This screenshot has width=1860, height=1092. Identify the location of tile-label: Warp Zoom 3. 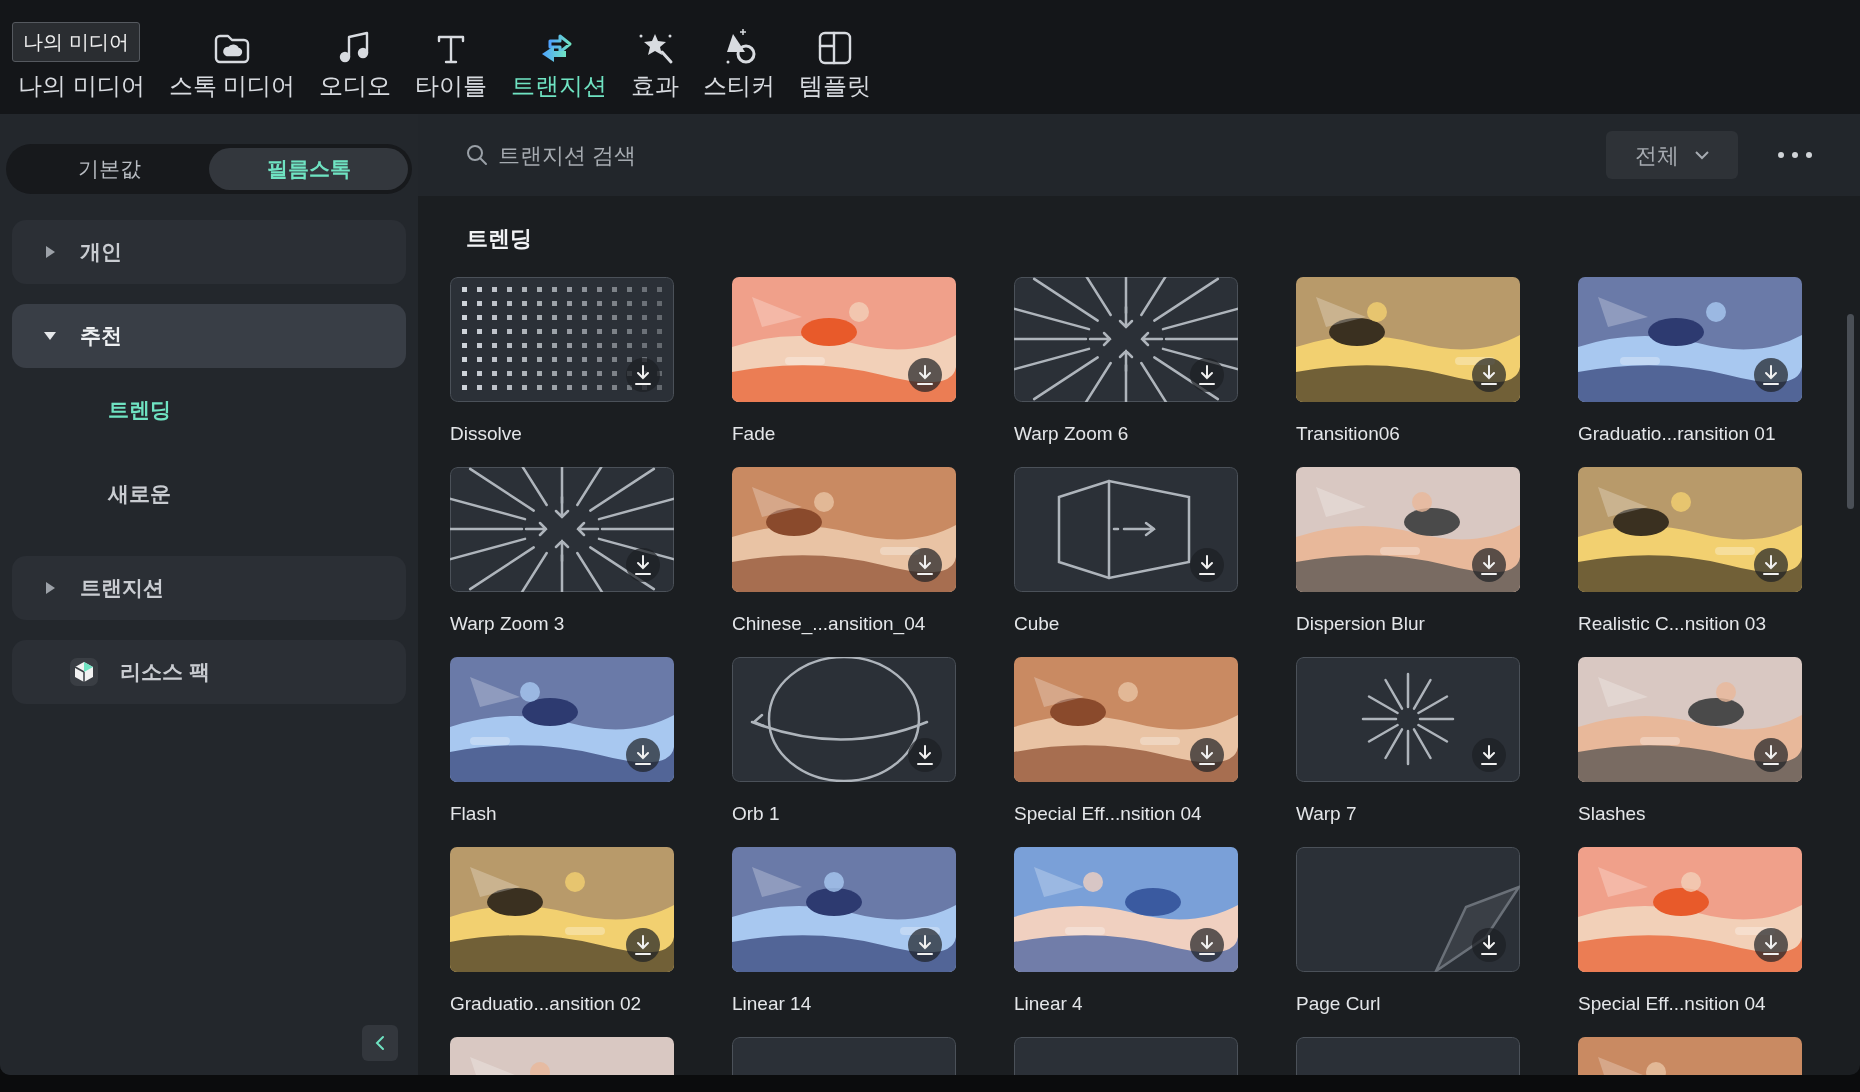
(508, 624).